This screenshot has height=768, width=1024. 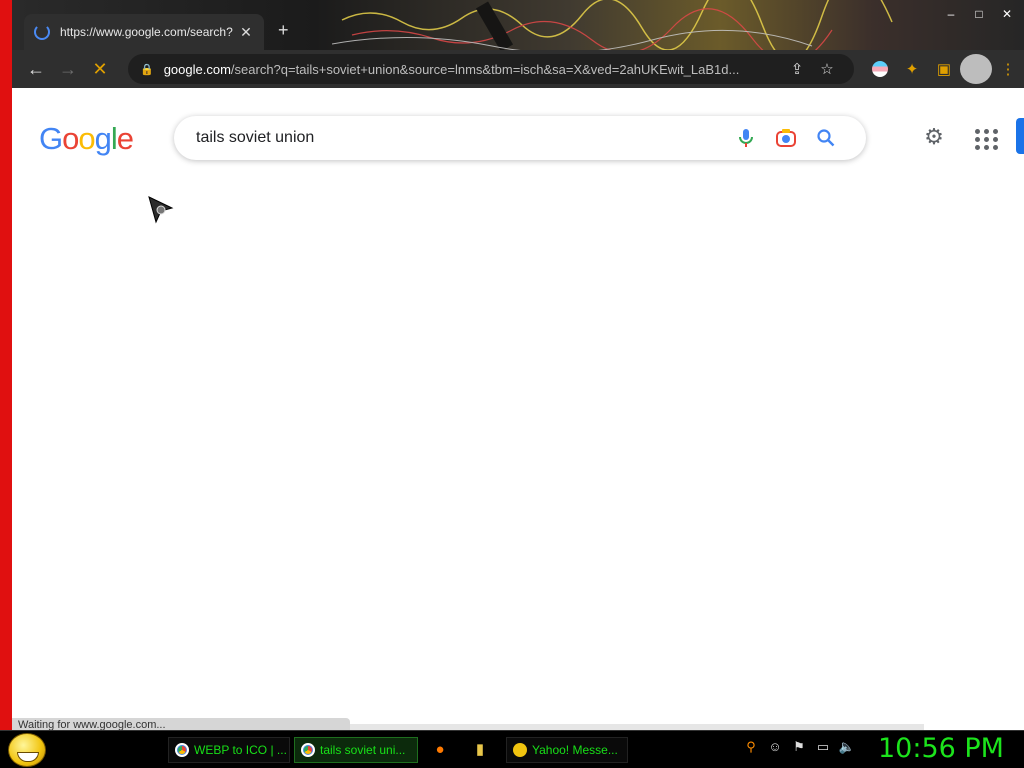 What do you see at coordinates (1007, 14) in the screenshot?
I see `close-window-button: ✕` at bounding box center [1007, 14].